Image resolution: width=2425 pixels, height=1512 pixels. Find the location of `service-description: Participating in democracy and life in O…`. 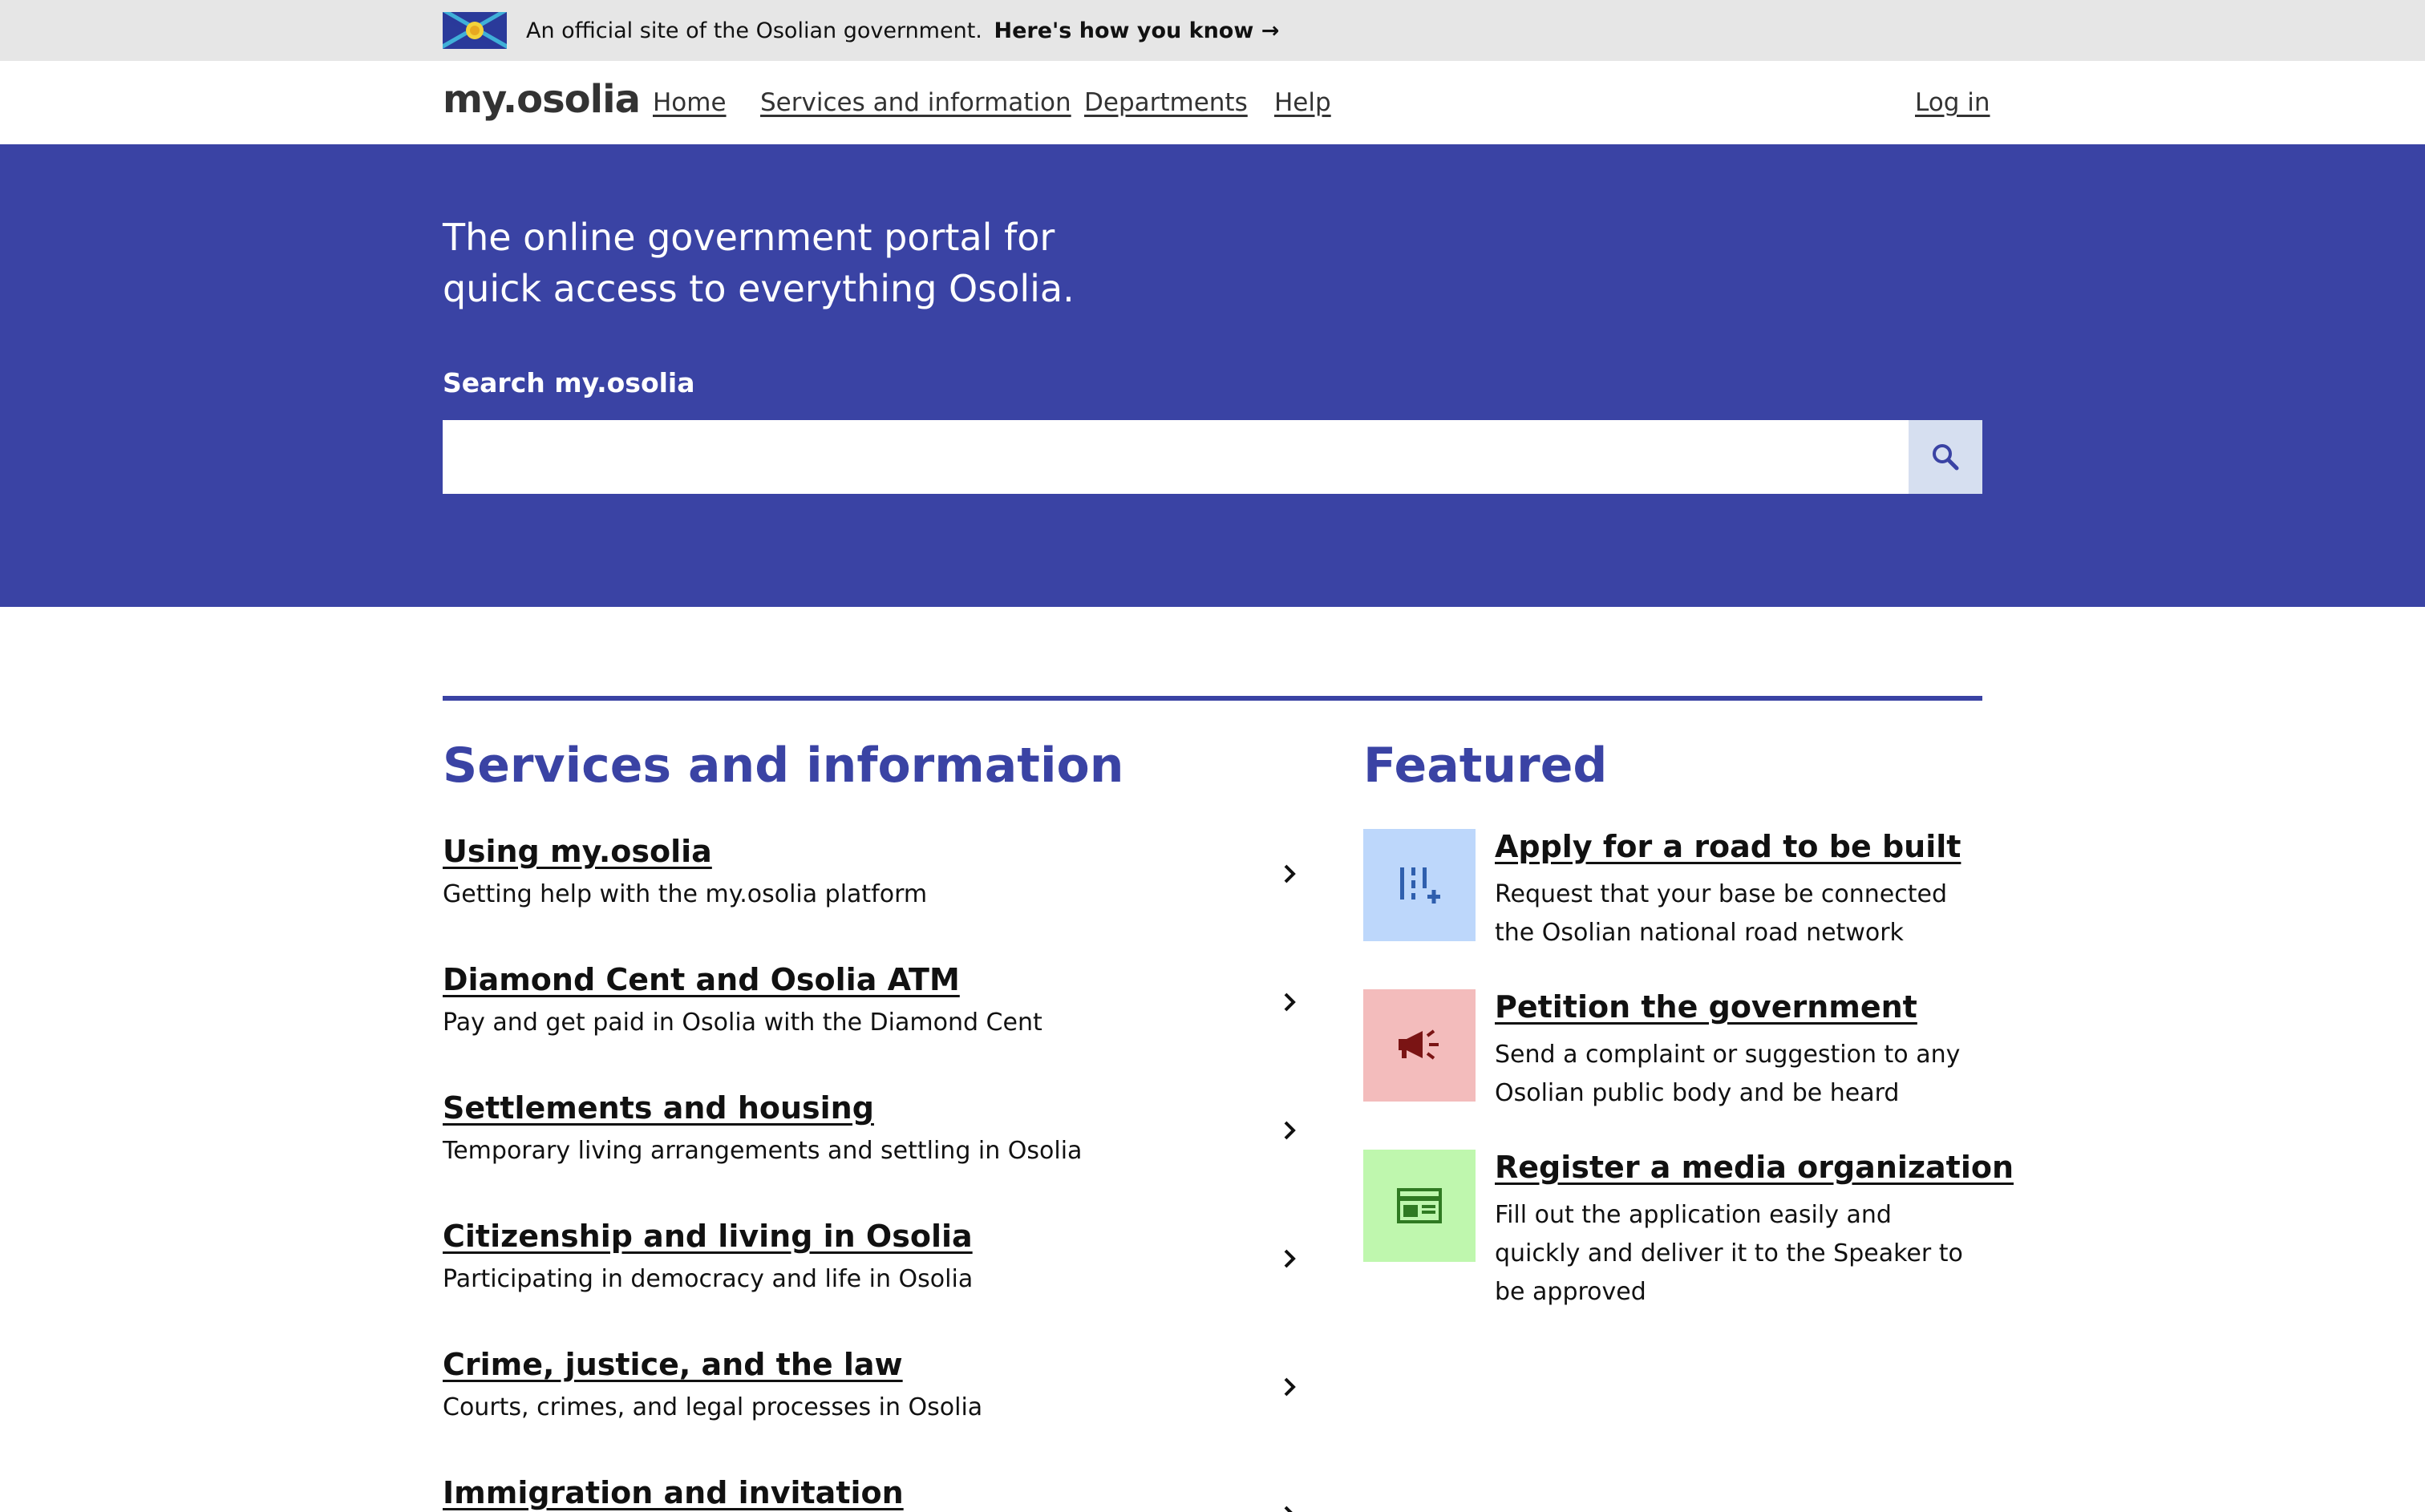

service-description: Participating in democracy and life in O… is located at coordinates (708, 1279).